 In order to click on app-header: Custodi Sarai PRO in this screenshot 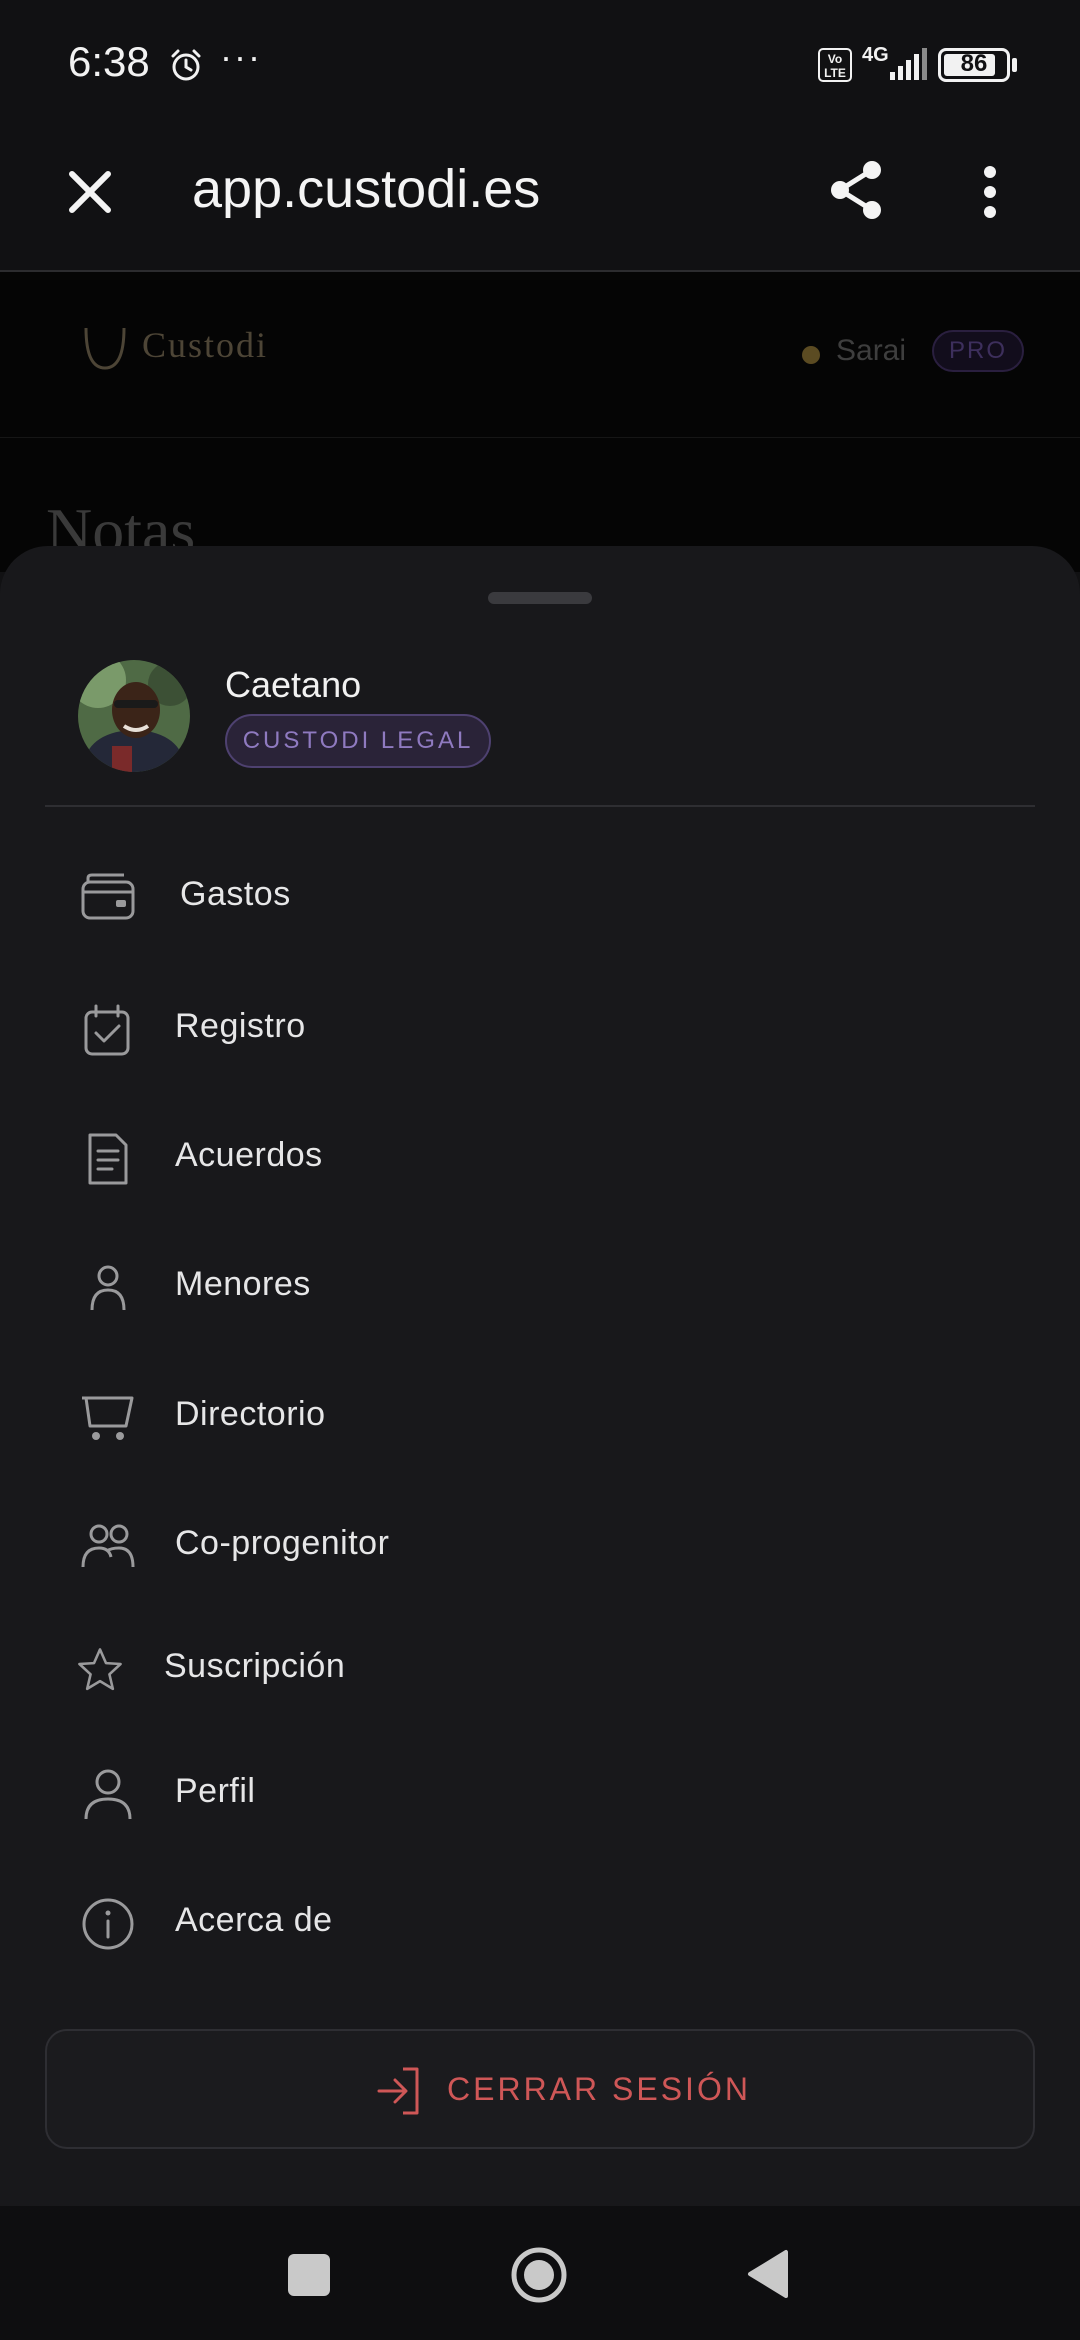, I will do `click(540, 355)`.